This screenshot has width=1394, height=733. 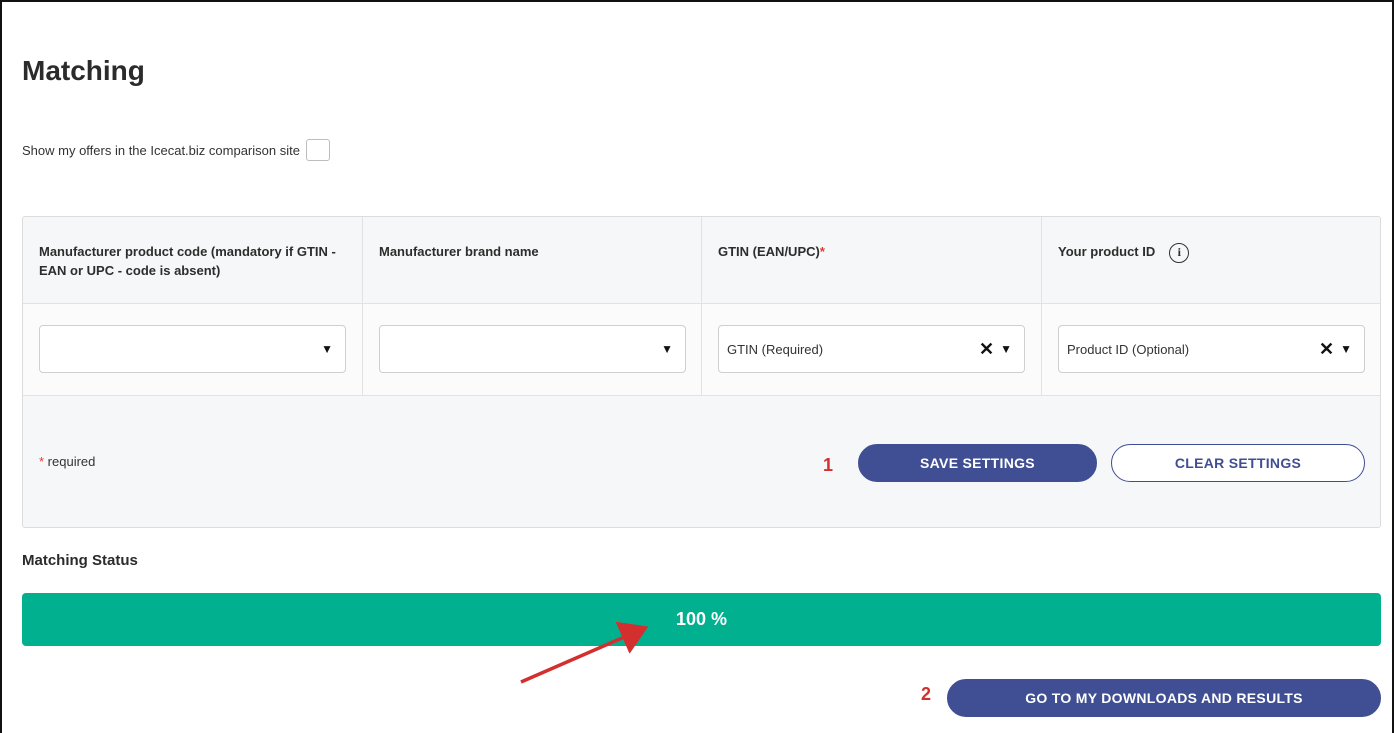 I want to click on gtin-select: GTIN (Required) ✕ ▼, so click(x=871, y=349).